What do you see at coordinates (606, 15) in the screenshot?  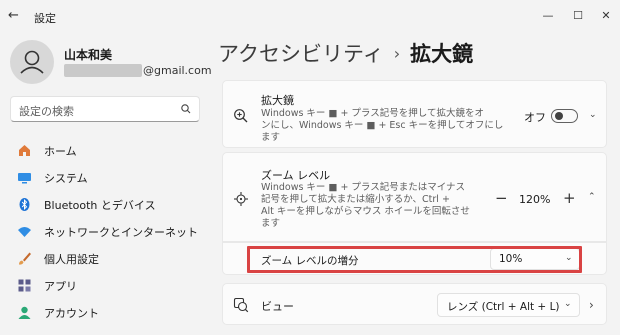 I see `close-icon: ✕` at bounding box center [606, 15].